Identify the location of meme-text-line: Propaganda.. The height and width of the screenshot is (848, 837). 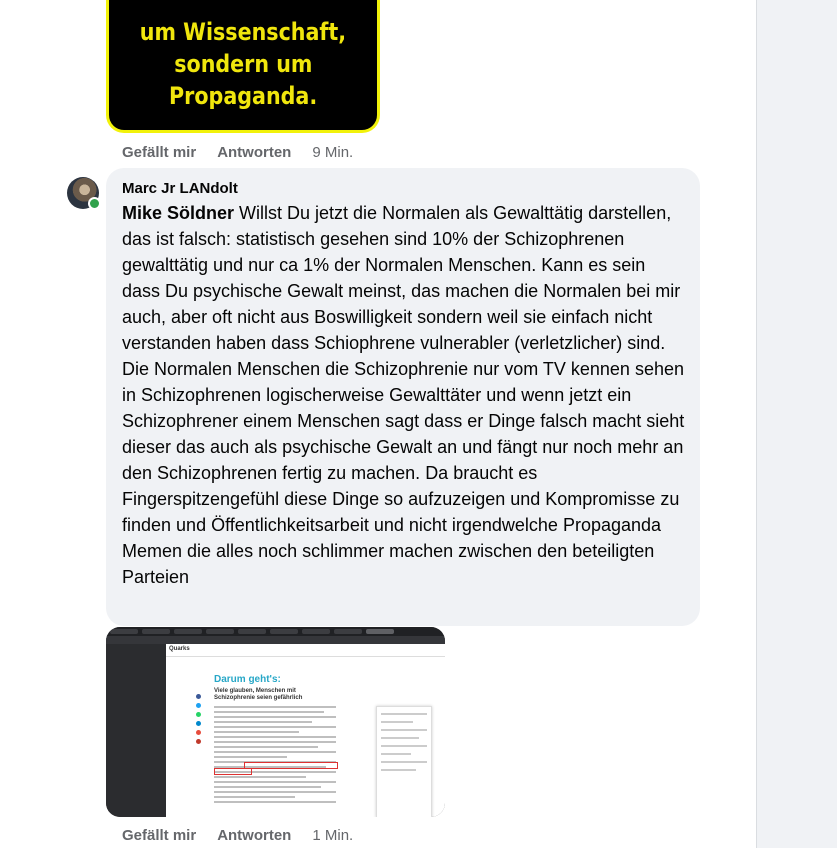
(243, 96).